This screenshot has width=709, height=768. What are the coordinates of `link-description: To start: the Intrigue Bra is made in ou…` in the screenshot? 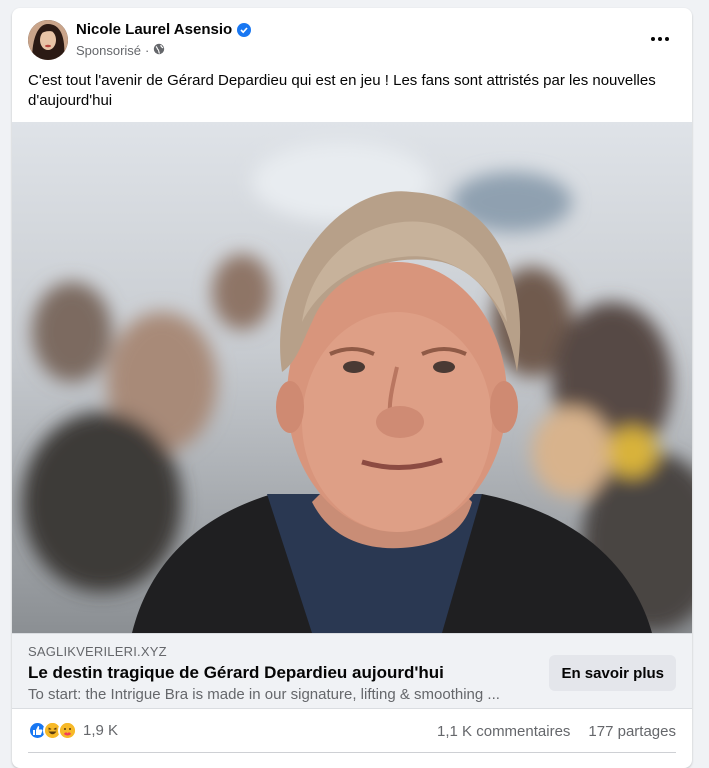 It's located at (264, 694).